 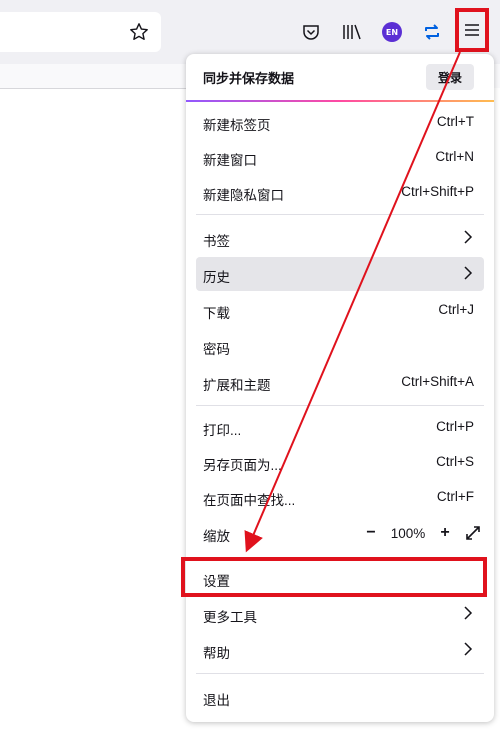 What do you see at coordinates (230, 617) in the screenshot?
I see `menu-item-label: 更多工具` at bounding box center [230, 617].